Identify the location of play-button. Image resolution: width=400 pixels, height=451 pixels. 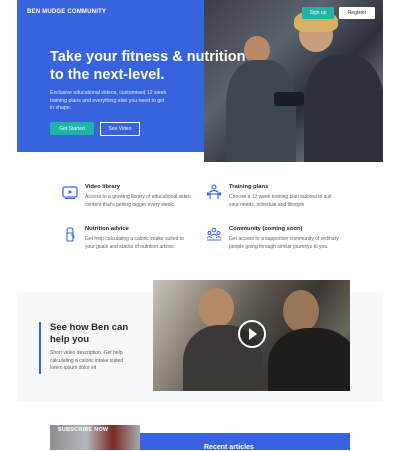
(252, 334).